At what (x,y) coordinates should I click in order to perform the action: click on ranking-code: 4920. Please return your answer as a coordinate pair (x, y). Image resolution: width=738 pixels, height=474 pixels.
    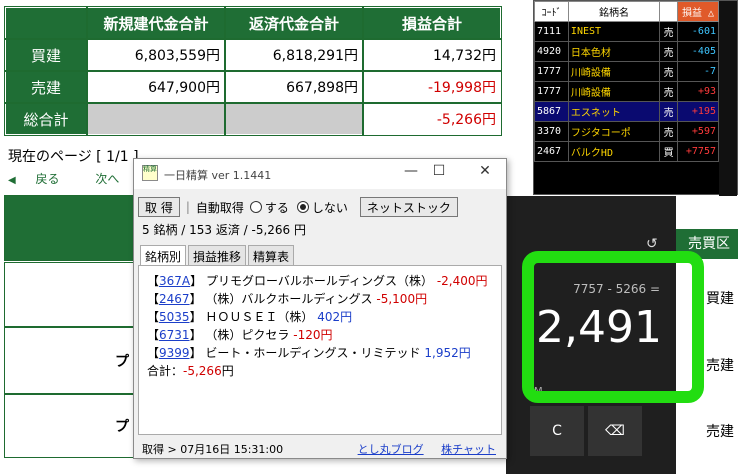
    Looking at the image, I should click on (551, 51).